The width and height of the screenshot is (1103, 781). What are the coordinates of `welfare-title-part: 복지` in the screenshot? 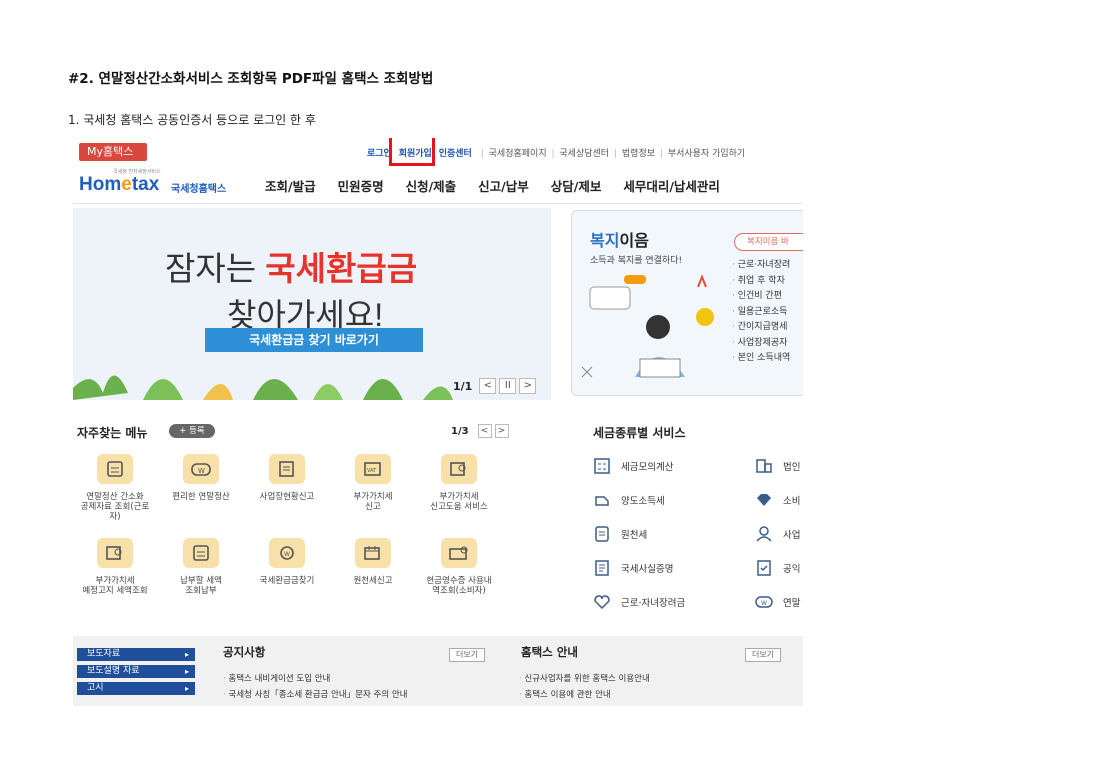 It's located at (605, 240).